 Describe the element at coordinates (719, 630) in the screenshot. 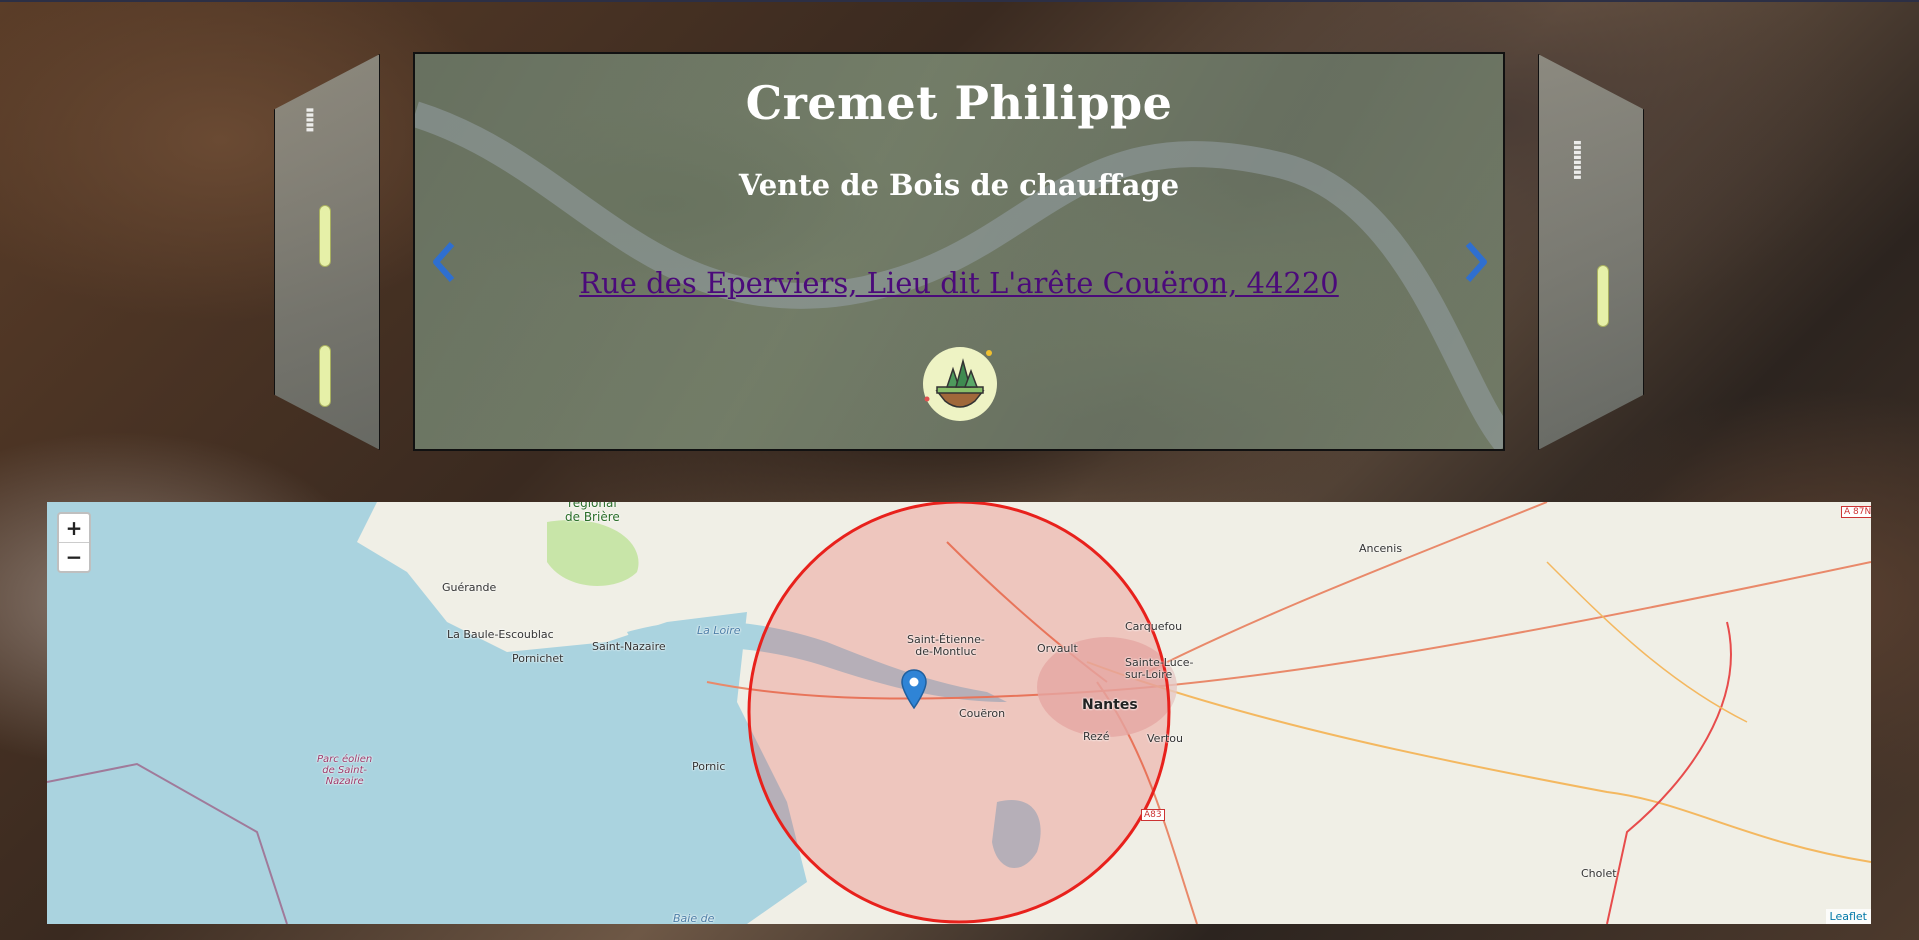

I see `map-label-laloire: La Loire` at that location.